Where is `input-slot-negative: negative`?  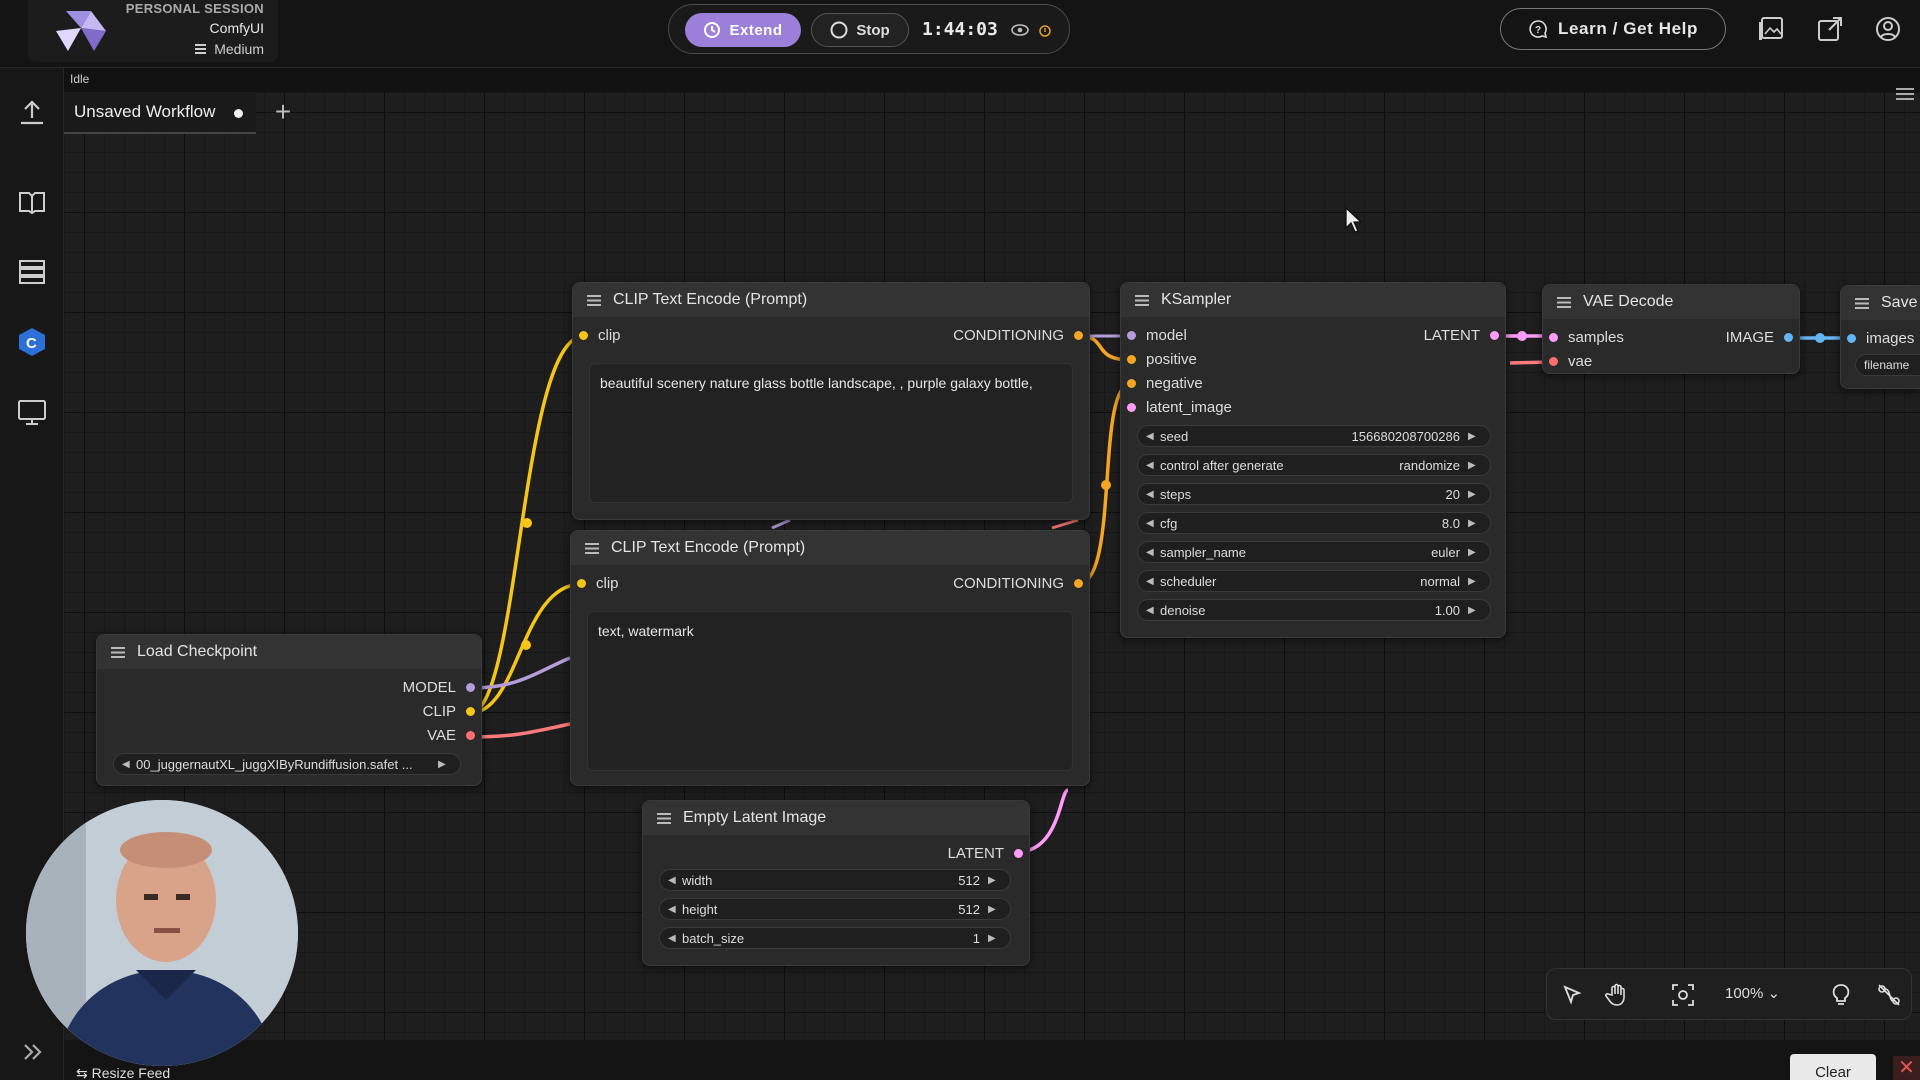
input-slot-negative: negative is located at coordinates (1165, 383).